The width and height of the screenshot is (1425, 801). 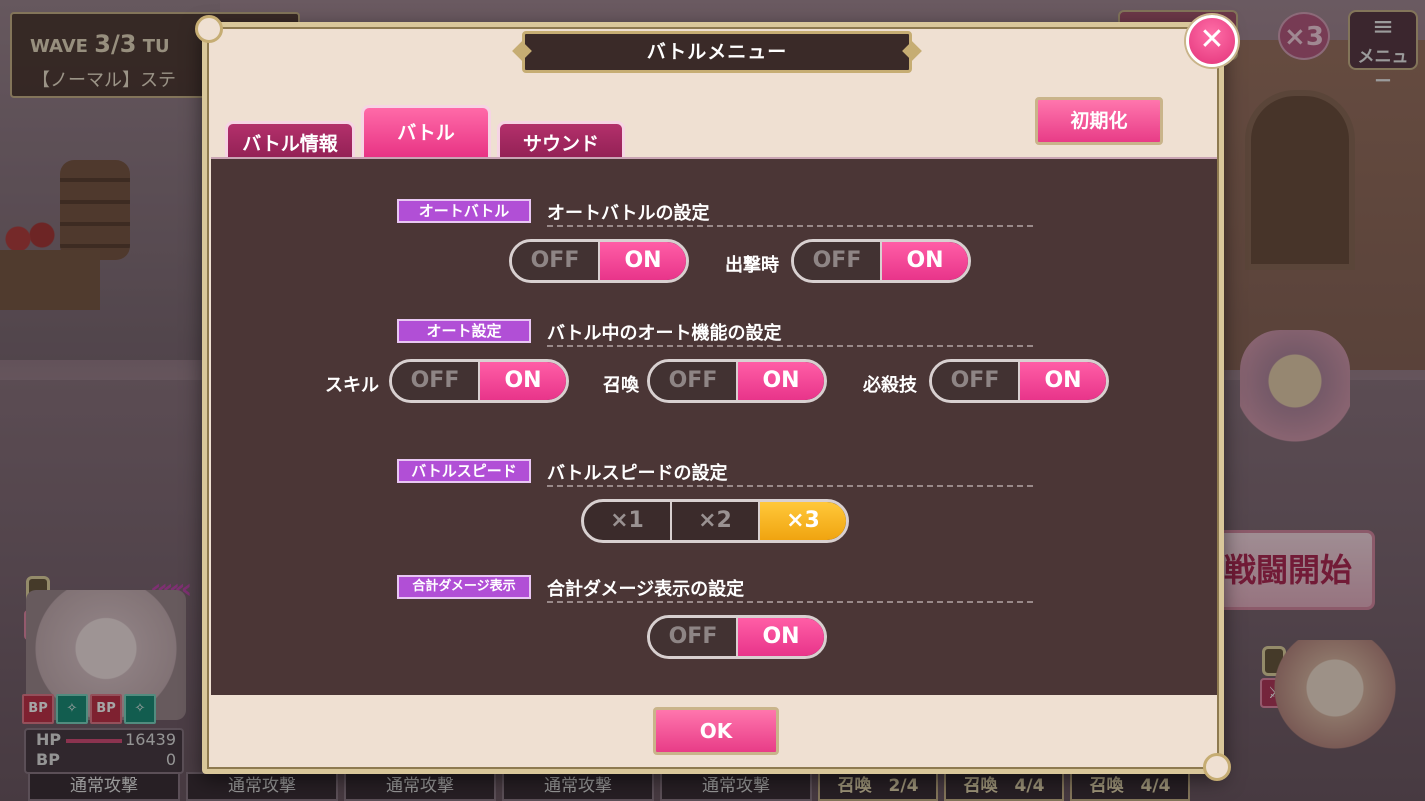 I want to click on skill-label: スキル, so click(x=352, y=385).